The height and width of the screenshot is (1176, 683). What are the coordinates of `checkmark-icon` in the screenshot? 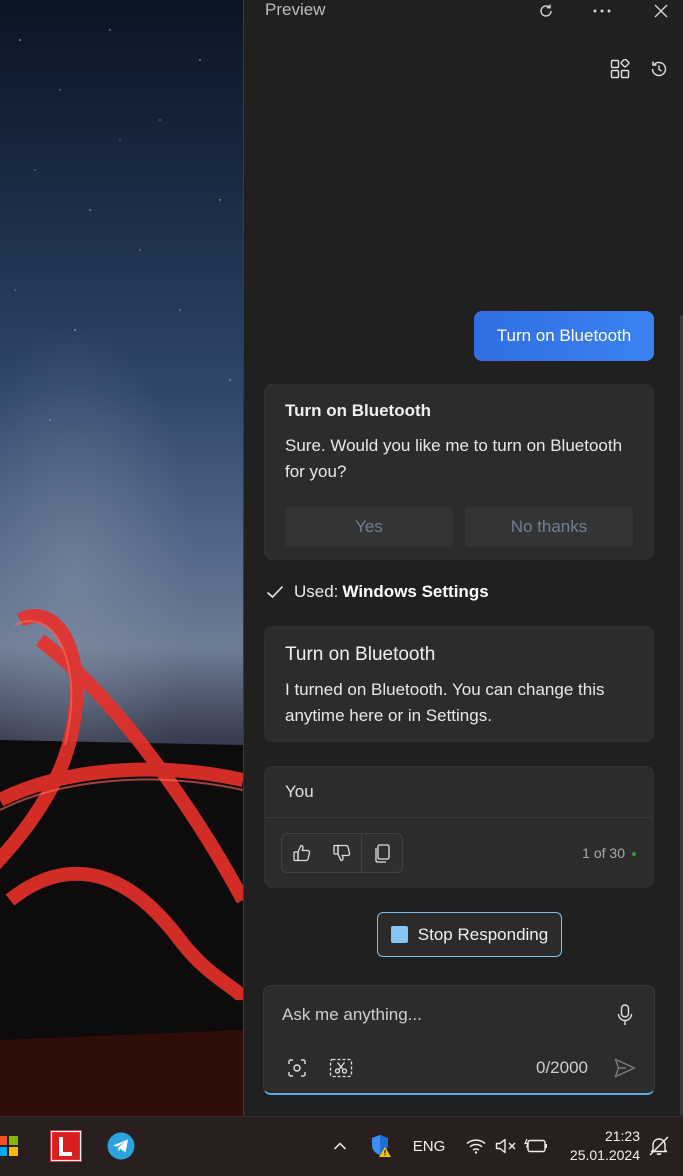 It's located at (276, 592).